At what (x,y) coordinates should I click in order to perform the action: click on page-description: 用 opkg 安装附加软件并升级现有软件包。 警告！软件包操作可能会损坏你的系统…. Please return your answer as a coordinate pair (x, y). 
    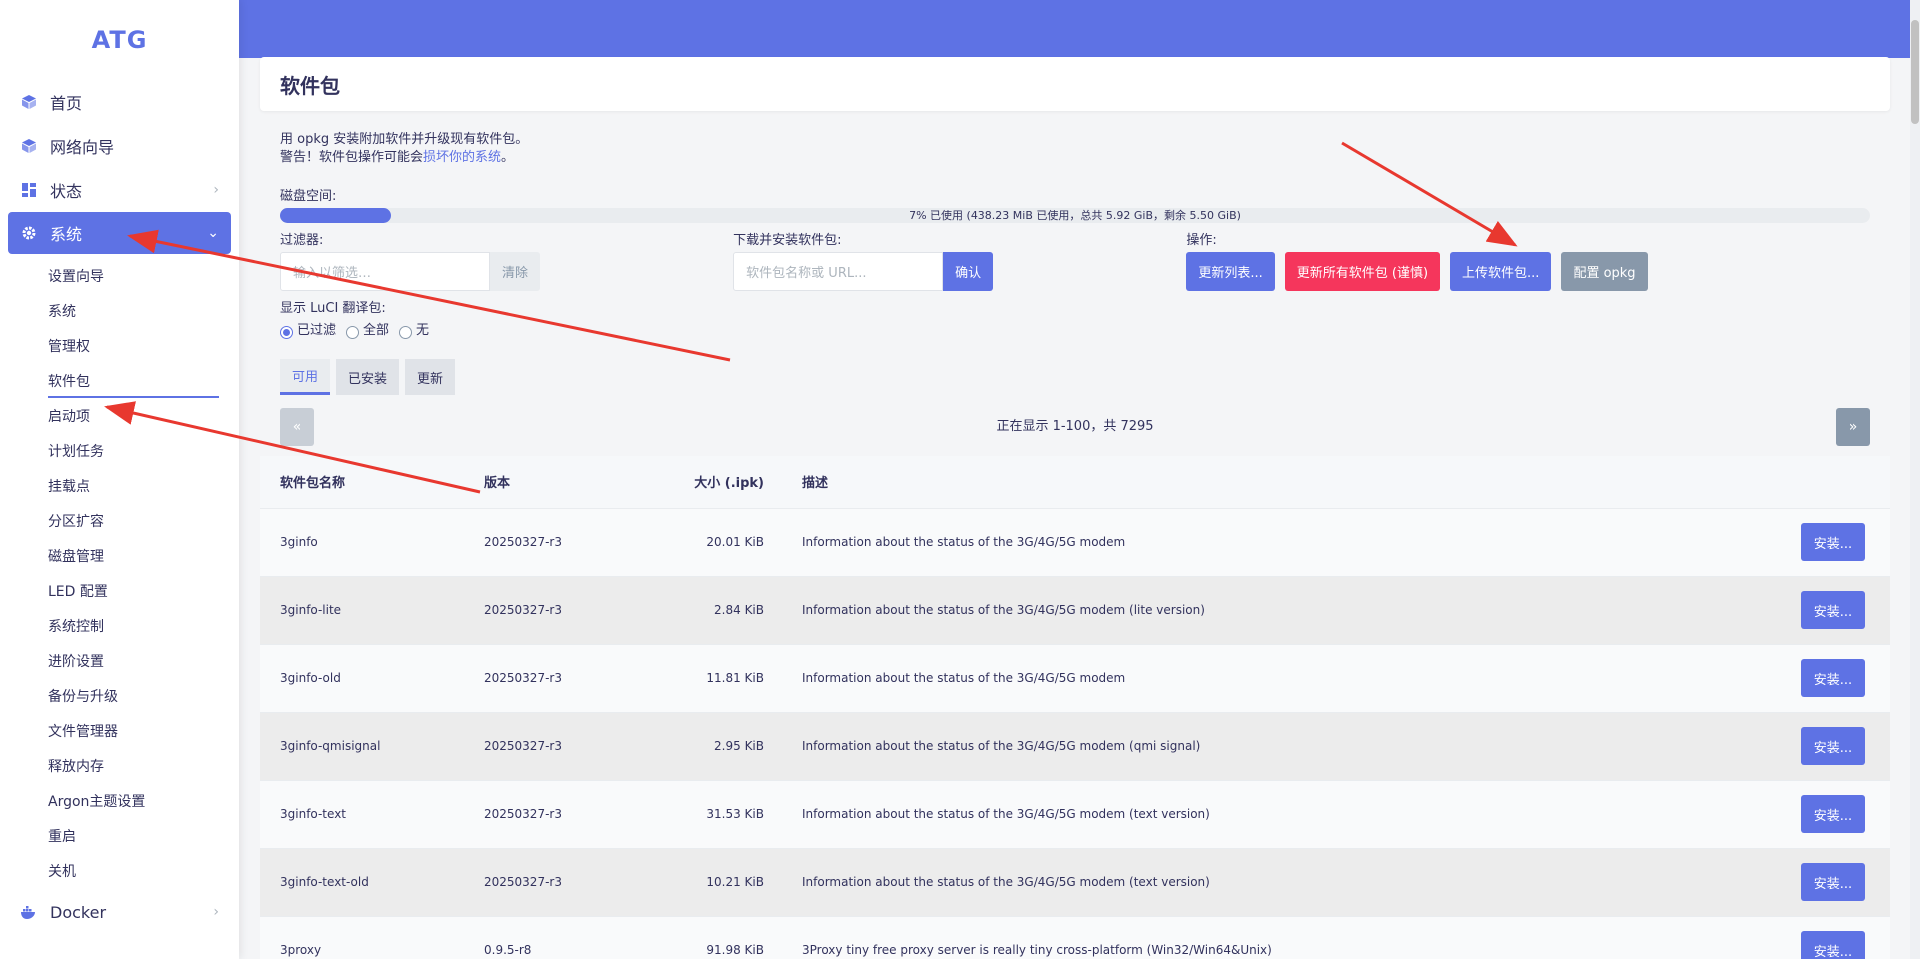
    Looking at the image, I should click on (404, 148).